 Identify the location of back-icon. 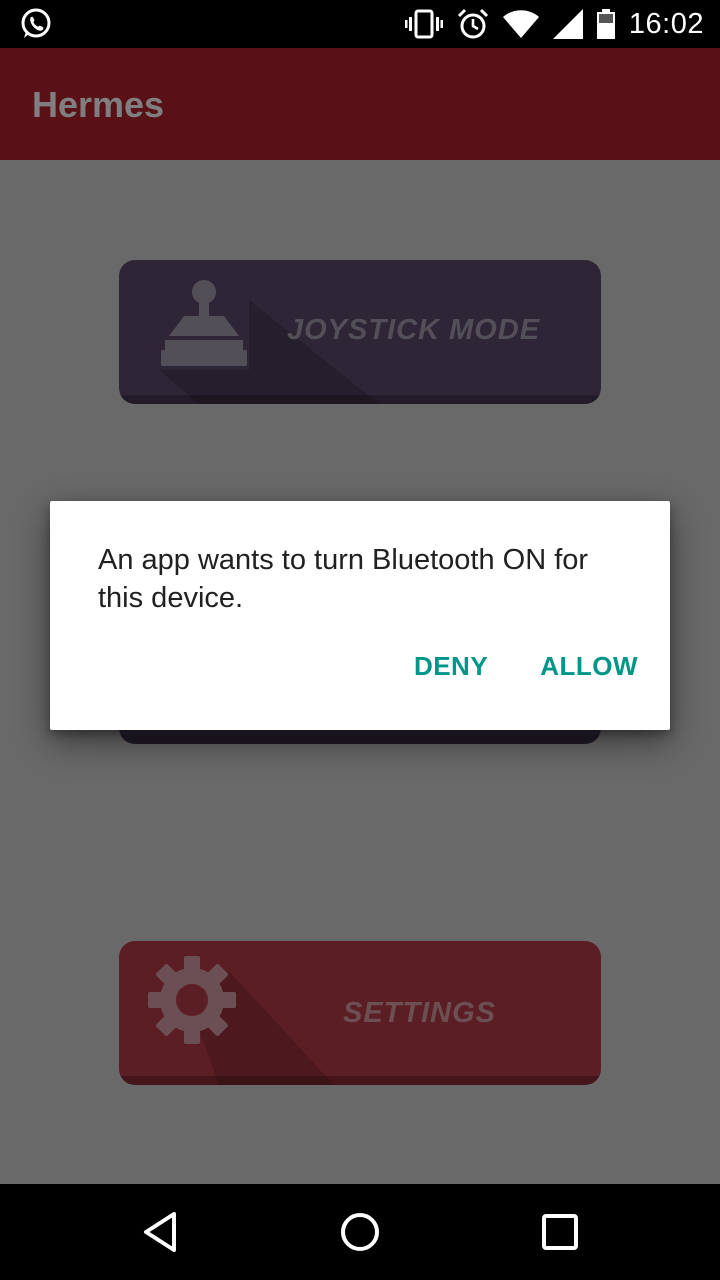
(160, 1232).